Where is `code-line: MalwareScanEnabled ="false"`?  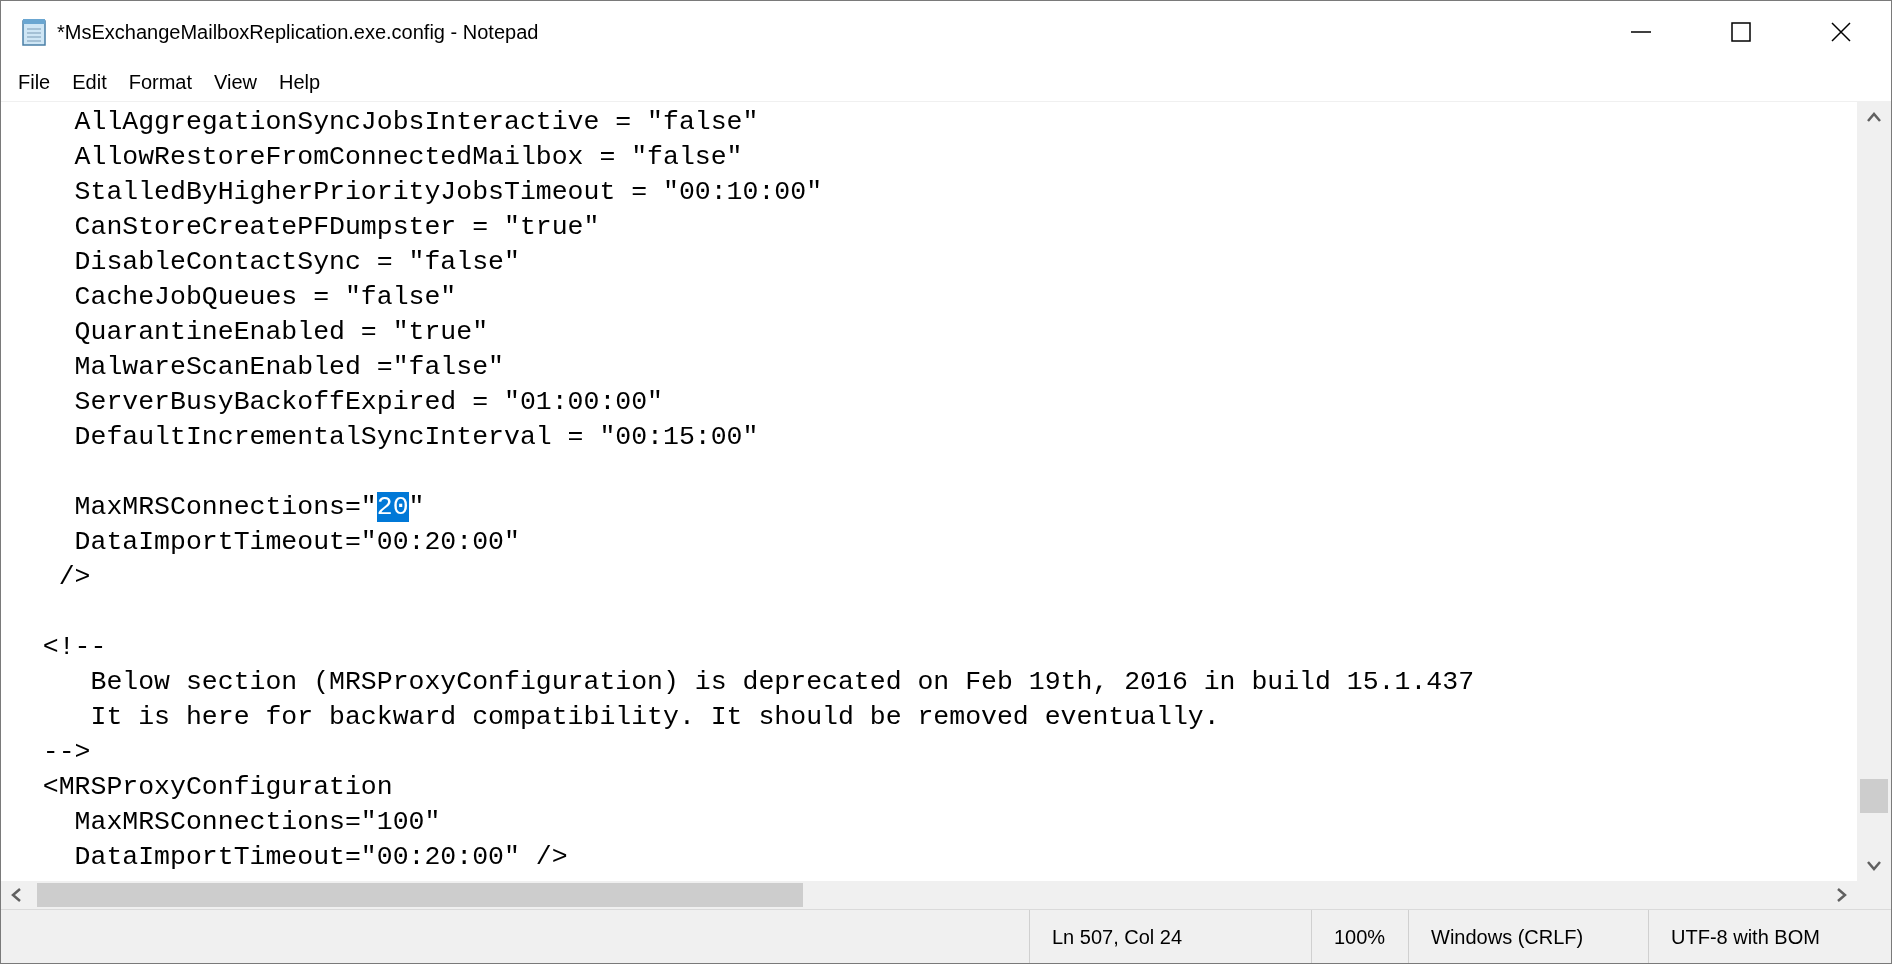 code-line: MalwareScanEnabled ="false" is located at coordinates (288, 367).